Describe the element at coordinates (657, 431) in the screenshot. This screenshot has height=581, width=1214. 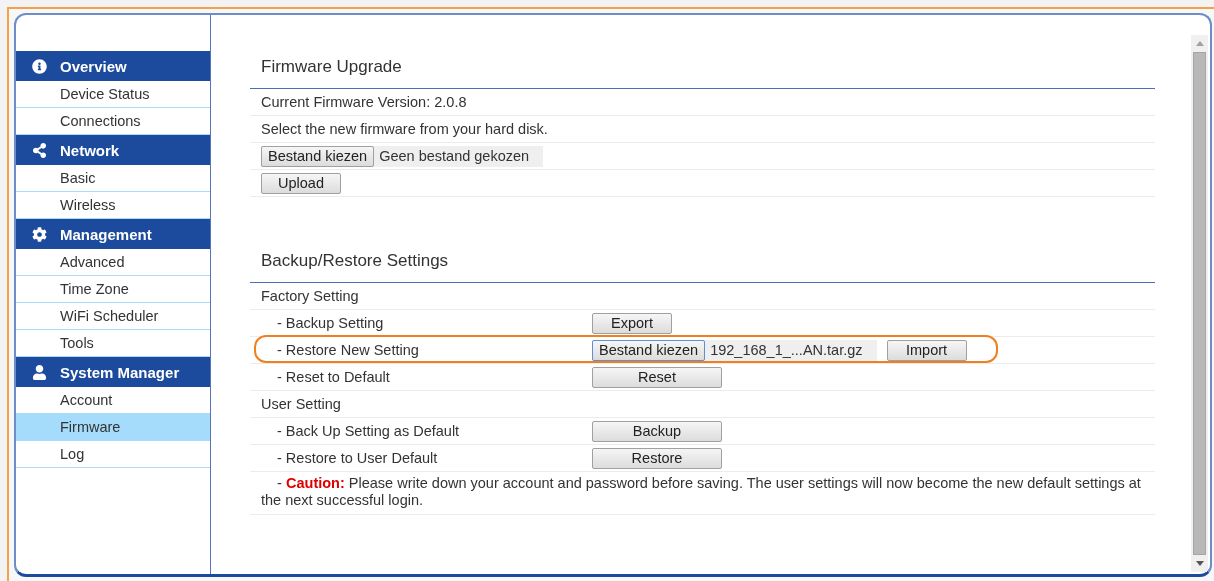
I see `action-button: Backup` at that location.